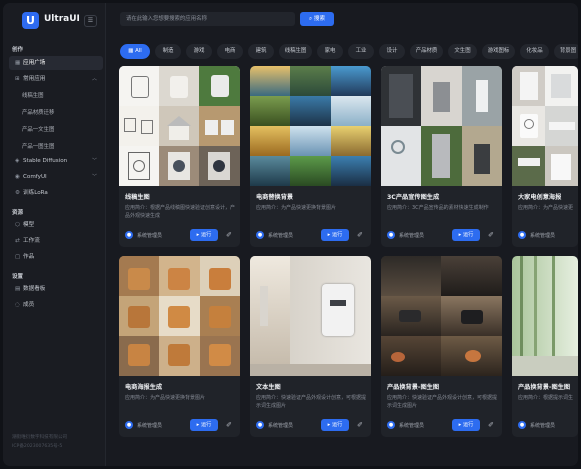 The height and width of the screenshot is (469, 581). I want to click on workflow-icon: ⇄, so click(17, 241).